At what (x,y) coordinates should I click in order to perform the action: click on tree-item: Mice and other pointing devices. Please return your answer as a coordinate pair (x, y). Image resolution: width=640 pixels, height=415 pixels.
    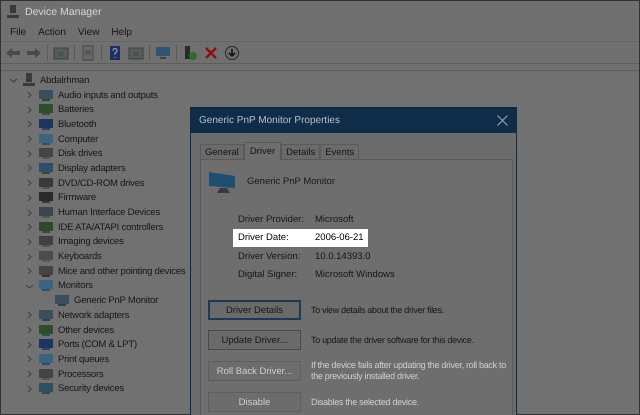
    Looking at the image, I should click on (122, 271).